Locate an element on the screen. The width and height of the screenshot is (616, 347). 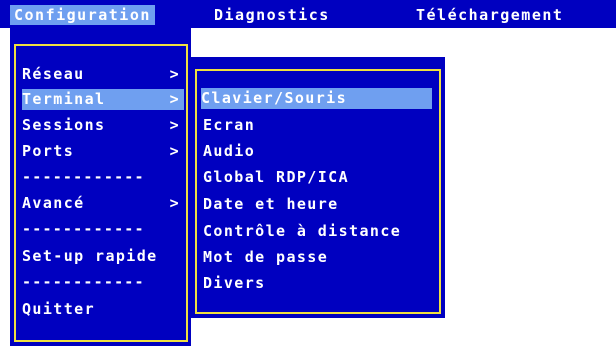
submenu-item-mot-de-passe: Mot de passe is located at coordinates (317, 257).